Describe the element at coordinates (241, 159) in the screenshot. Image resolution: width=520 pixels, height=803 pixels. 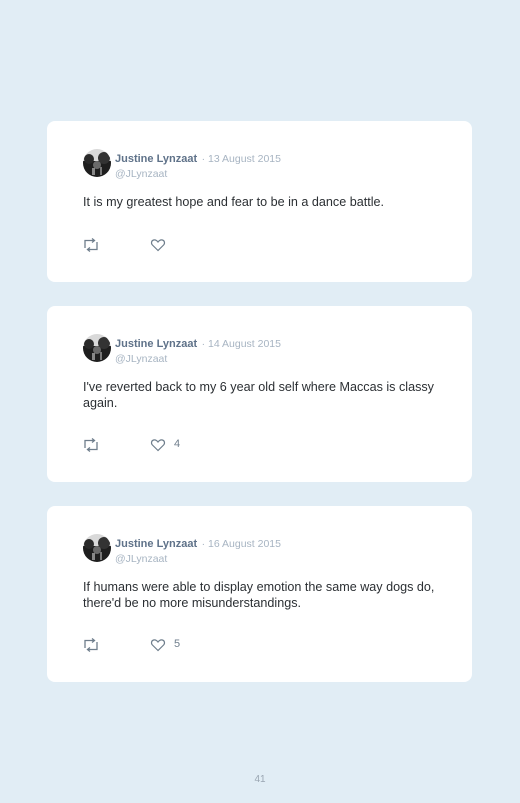
I see `tweet-date: · 13 August 2015` at that location.